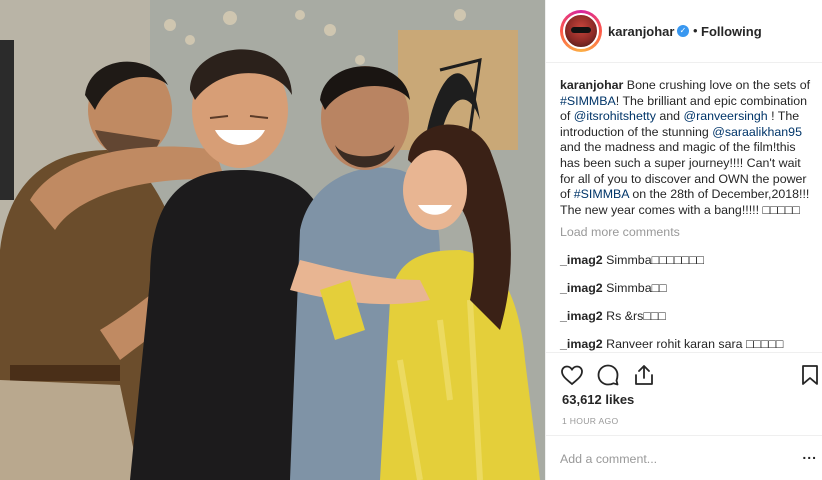 The image size is (822, 480). Describe the element at coordinates (810, 375) in the screenshot. I see `bookmark-icon` at that location.